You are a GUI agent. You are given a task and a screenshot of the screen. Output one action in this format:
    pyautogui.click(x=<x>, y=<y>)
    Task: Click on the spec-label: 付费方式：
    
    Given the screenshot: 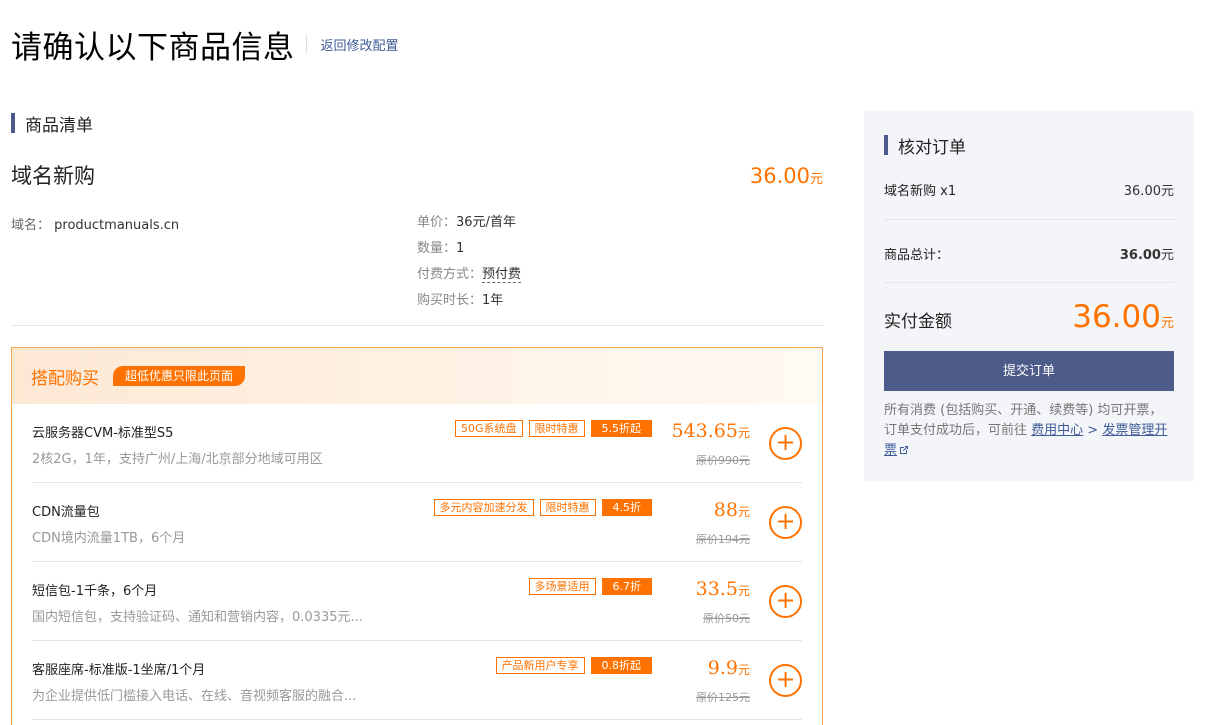 What is the action you would take?
    pyautogui.click(x=450, y=274)
    